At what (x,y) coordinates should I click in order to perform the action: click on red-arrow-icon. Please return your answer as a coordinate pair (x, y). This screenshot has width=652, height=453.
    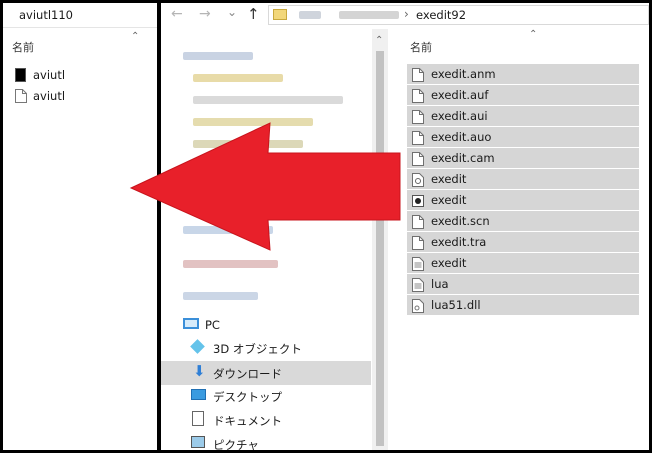
    Looking at the image, I should click on (265, 186).